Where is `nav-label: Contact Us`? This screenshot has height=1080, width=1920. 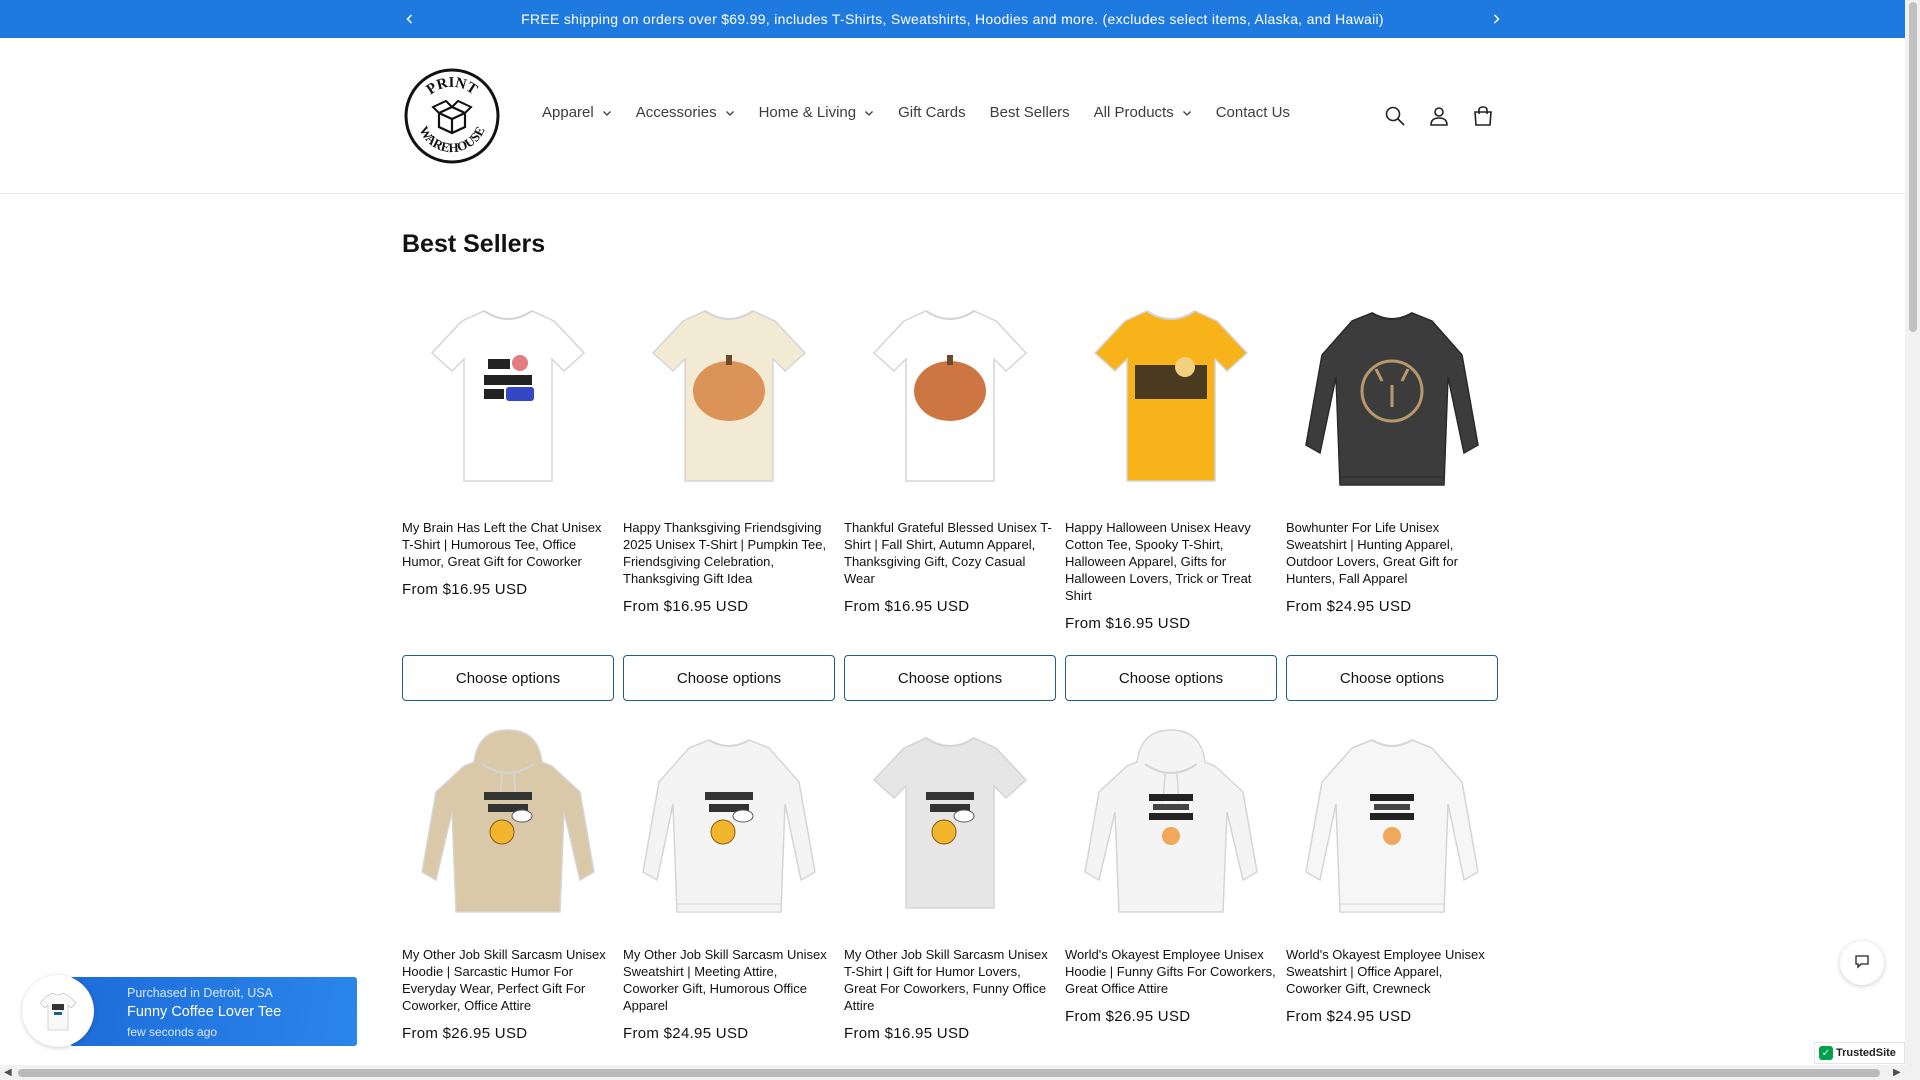
nav-label: Contact Us is located at coordinates (1252, 112).